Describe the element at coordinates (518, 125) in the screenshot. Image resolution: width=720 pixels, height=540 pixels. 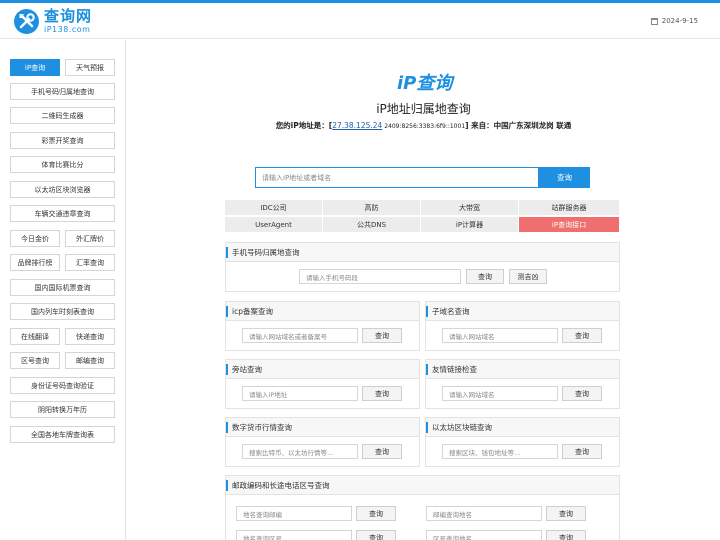
I see `ip-location: ] 来自：中国广东深圳龙岗 联通` at that location.